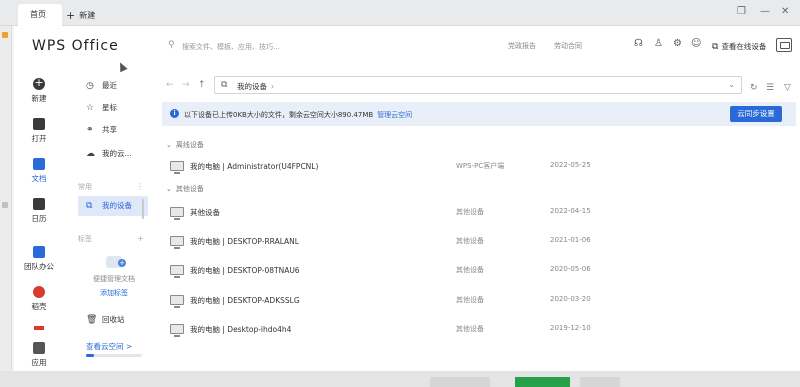  What do you see at coordinates (109, 85) in the screenshot?
I see `subnav-recent-label: 最近` at bounding box center [109, 85].